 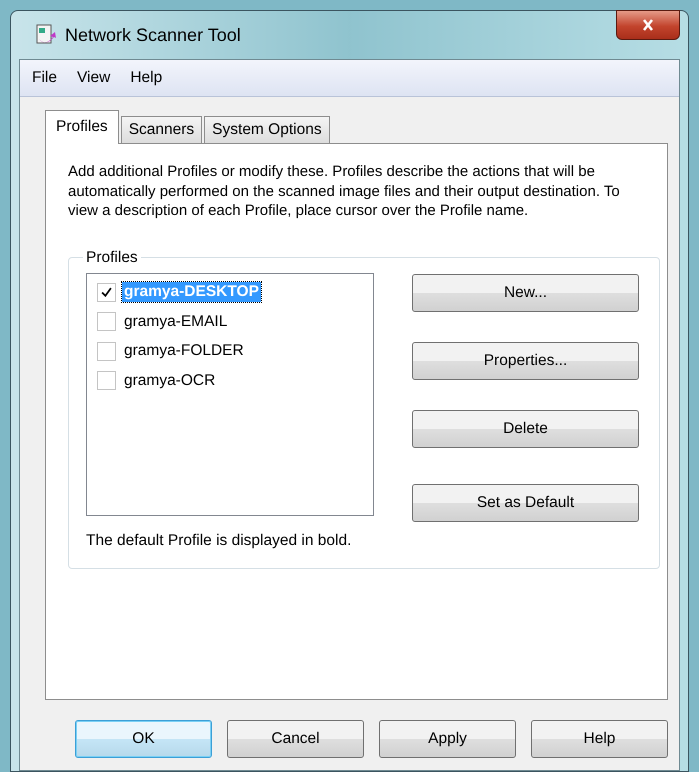 What do you see at coordinates (82, 127) in the screenshot?
I see `tab: Profiles` at bounding box center [82, 127].